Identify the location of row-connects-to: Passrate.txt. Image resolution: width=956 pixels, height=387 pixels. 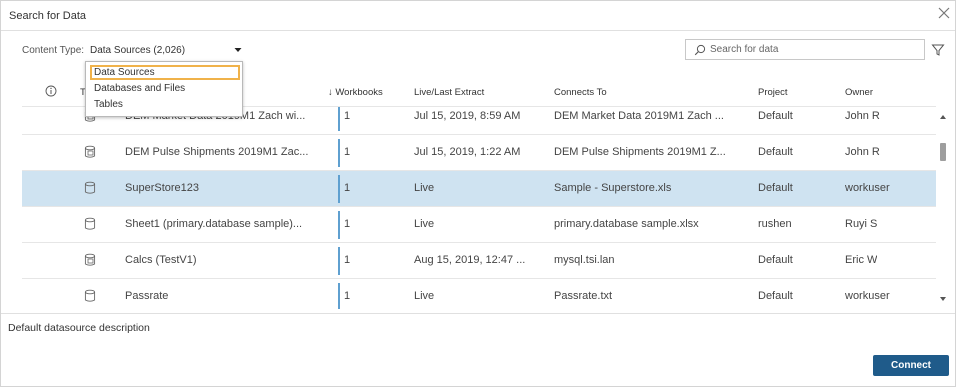
(583, 296).